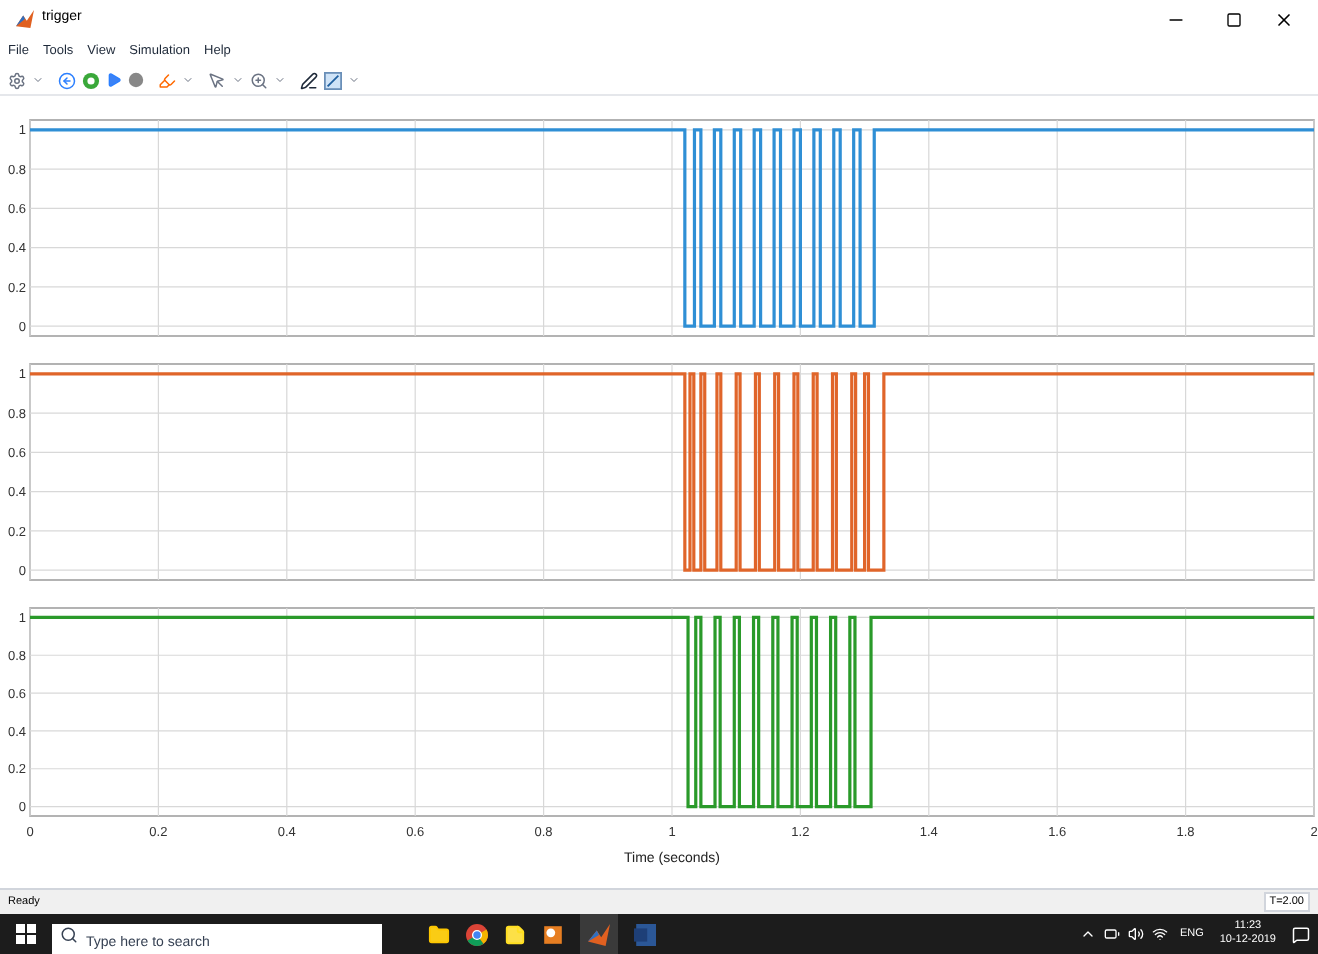 Image resolution: width=1318 pixels, height=954 pixels. What do you see at coordinates (553, 934) in the screenshot?
I see `presentation-icon` at bounding box center [553, 934].